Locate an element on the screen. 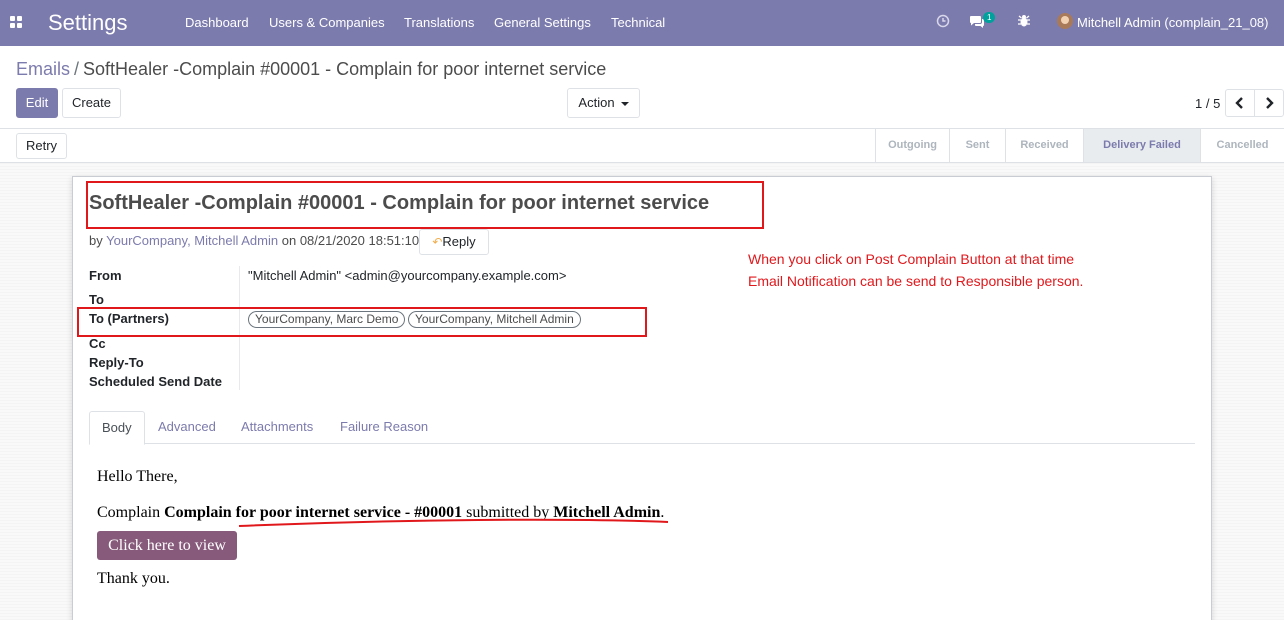 The height and width of the screenshot is (620, 1284). tab-failure-reason: Failure Reason is located at coordinates (384, 427).